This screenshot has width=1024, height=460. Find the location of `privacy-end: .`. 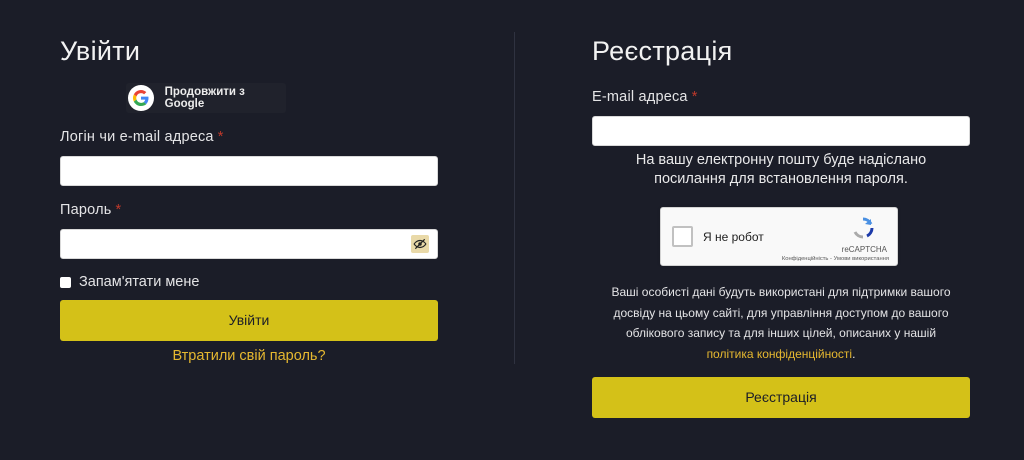

privacy-end: . is located at coordinates (854, 353).